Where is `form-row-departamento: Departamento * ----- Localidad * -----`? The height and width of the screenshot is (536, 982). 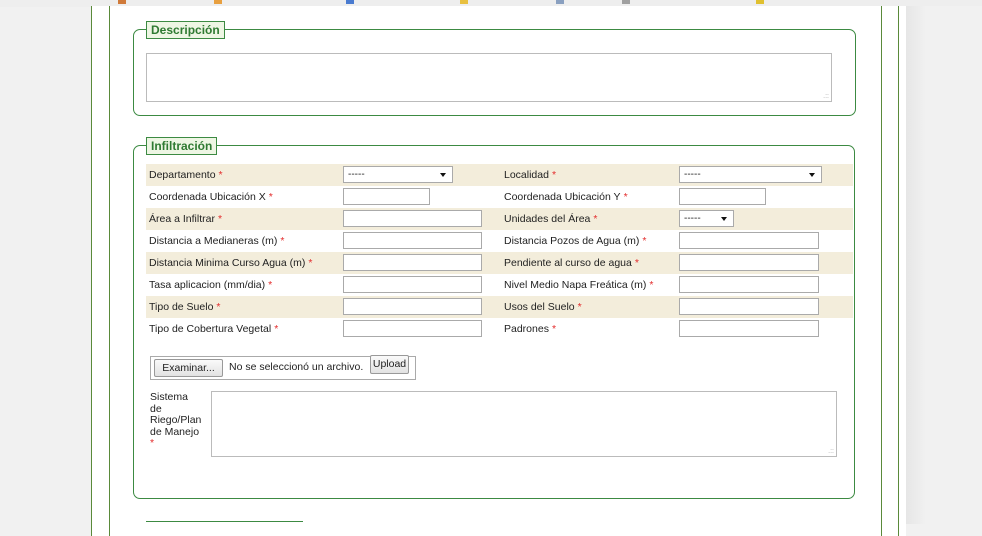 form-row-departamento: Departamento * ----- Localidad * ----- is located at coordinates (499, 175).